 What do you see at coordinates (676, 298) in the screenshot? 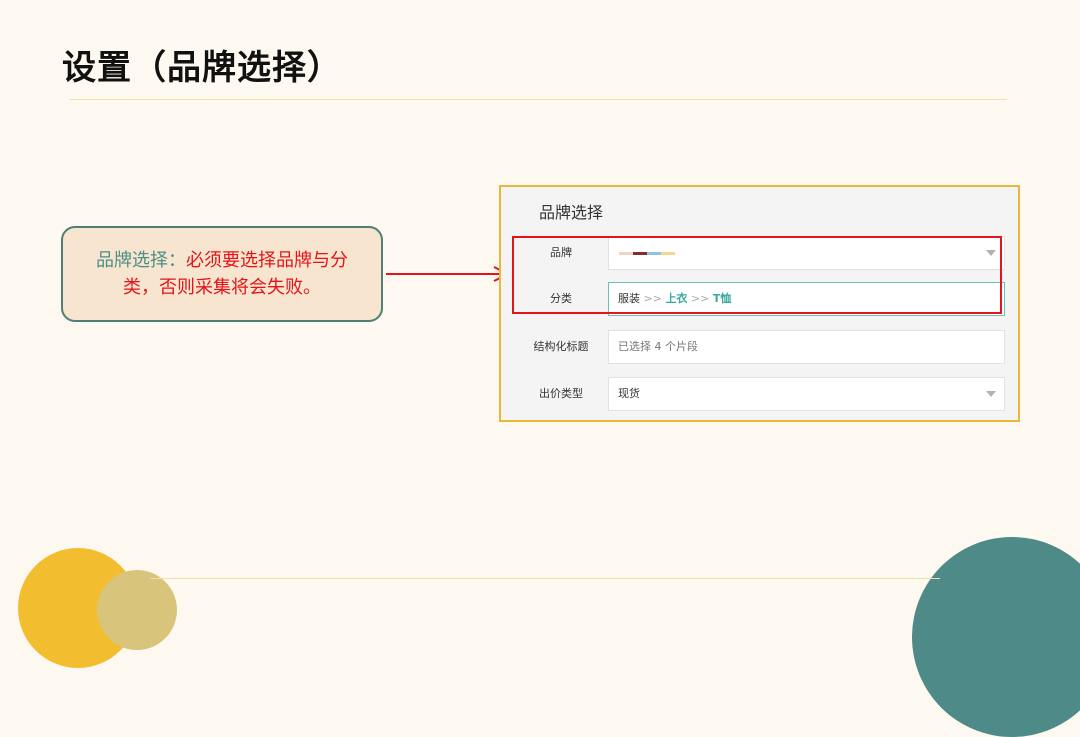
I see `category-crumb-2: 上衣` at bounding box center [676, 298].